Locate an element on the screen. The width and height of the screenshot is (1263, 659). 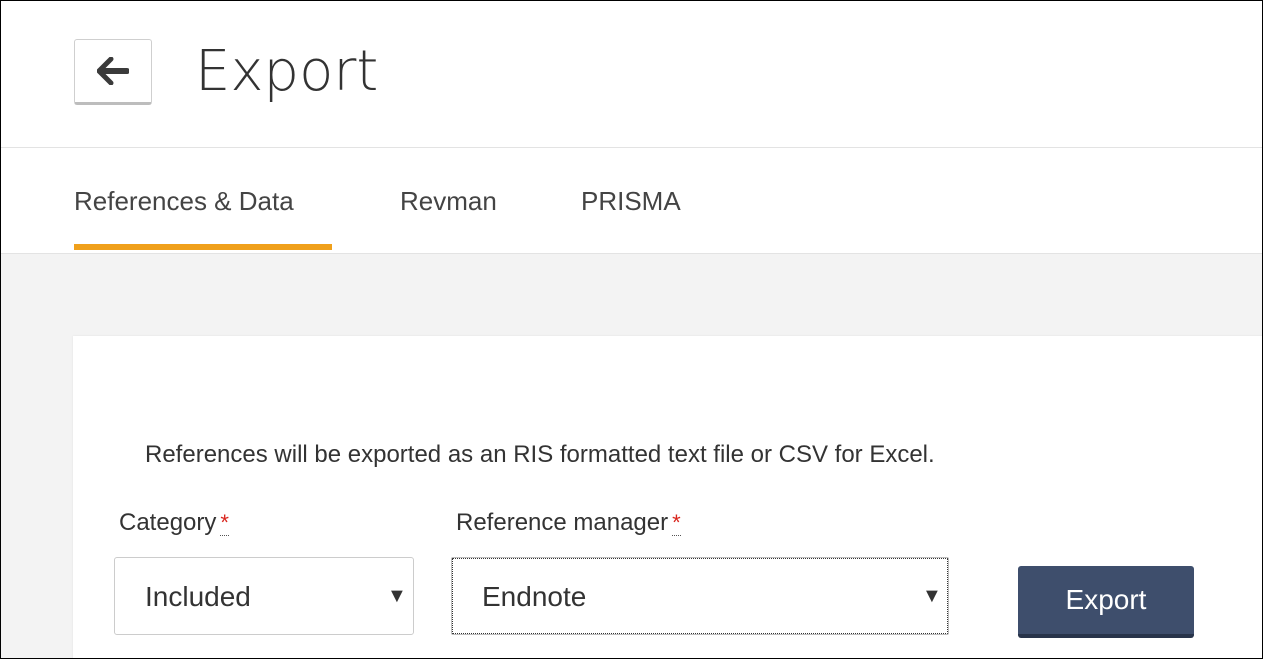
arrow-left-icon is located at coordinates (113, 71).